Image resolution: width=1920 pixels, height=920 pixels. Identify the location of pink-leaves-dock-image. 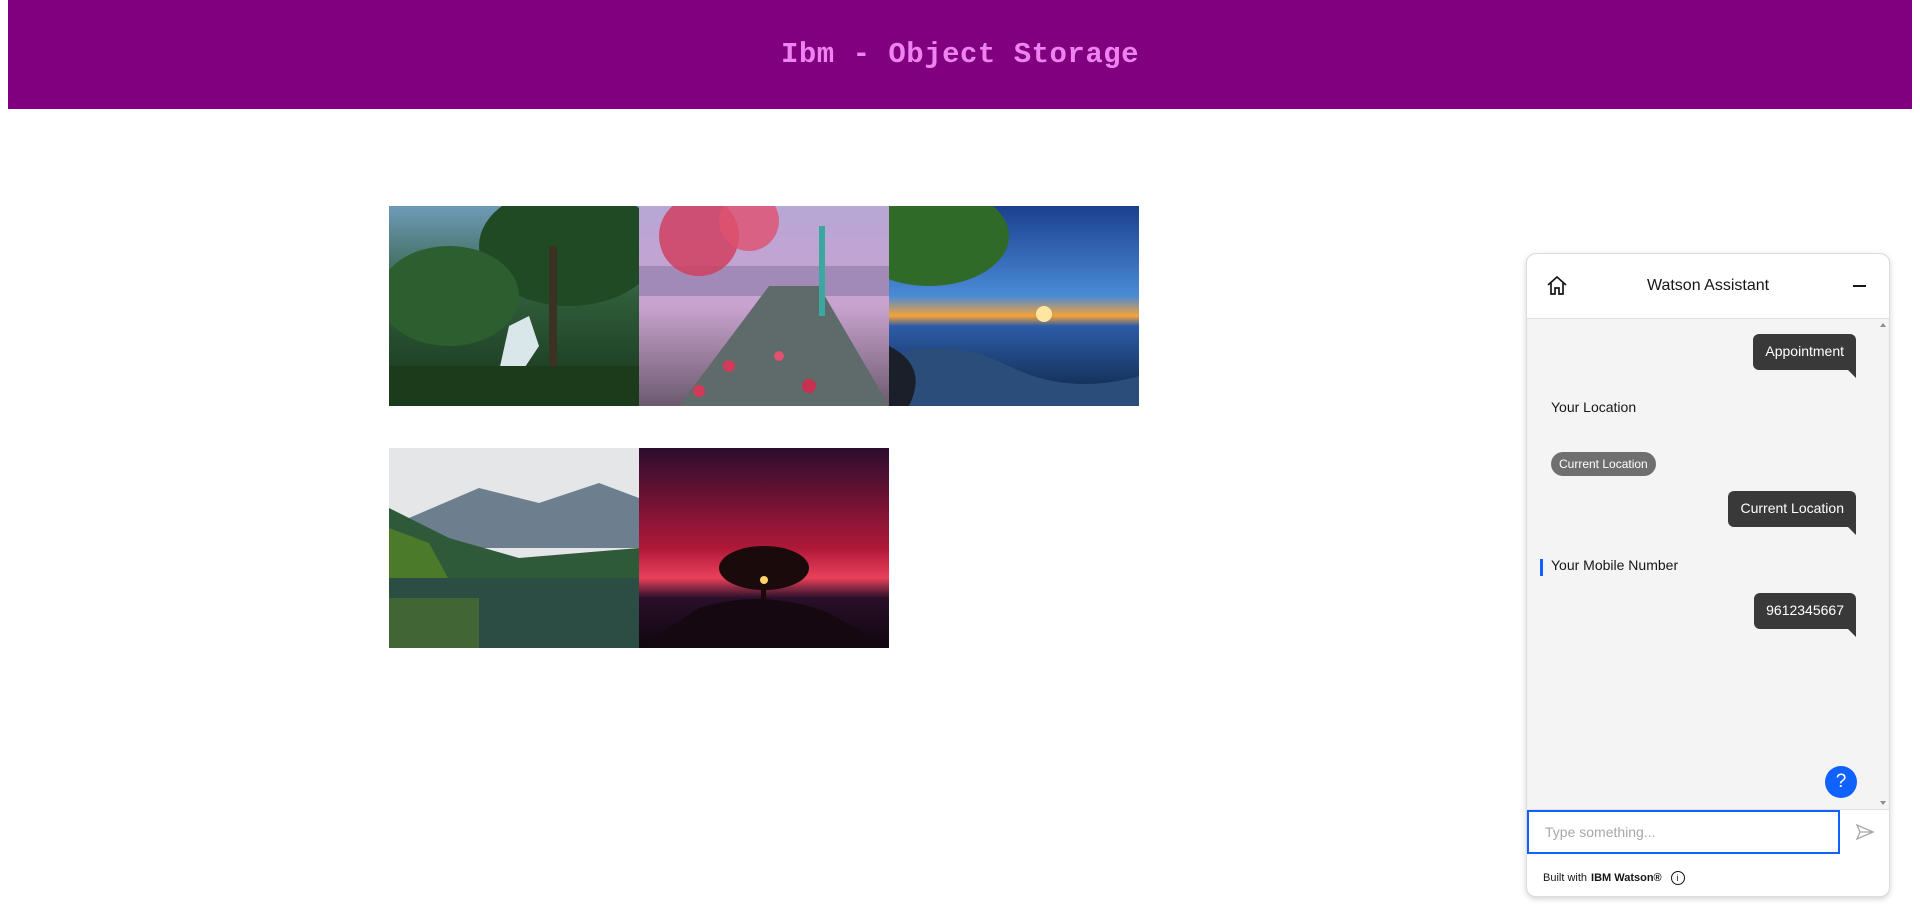
(764, 306).